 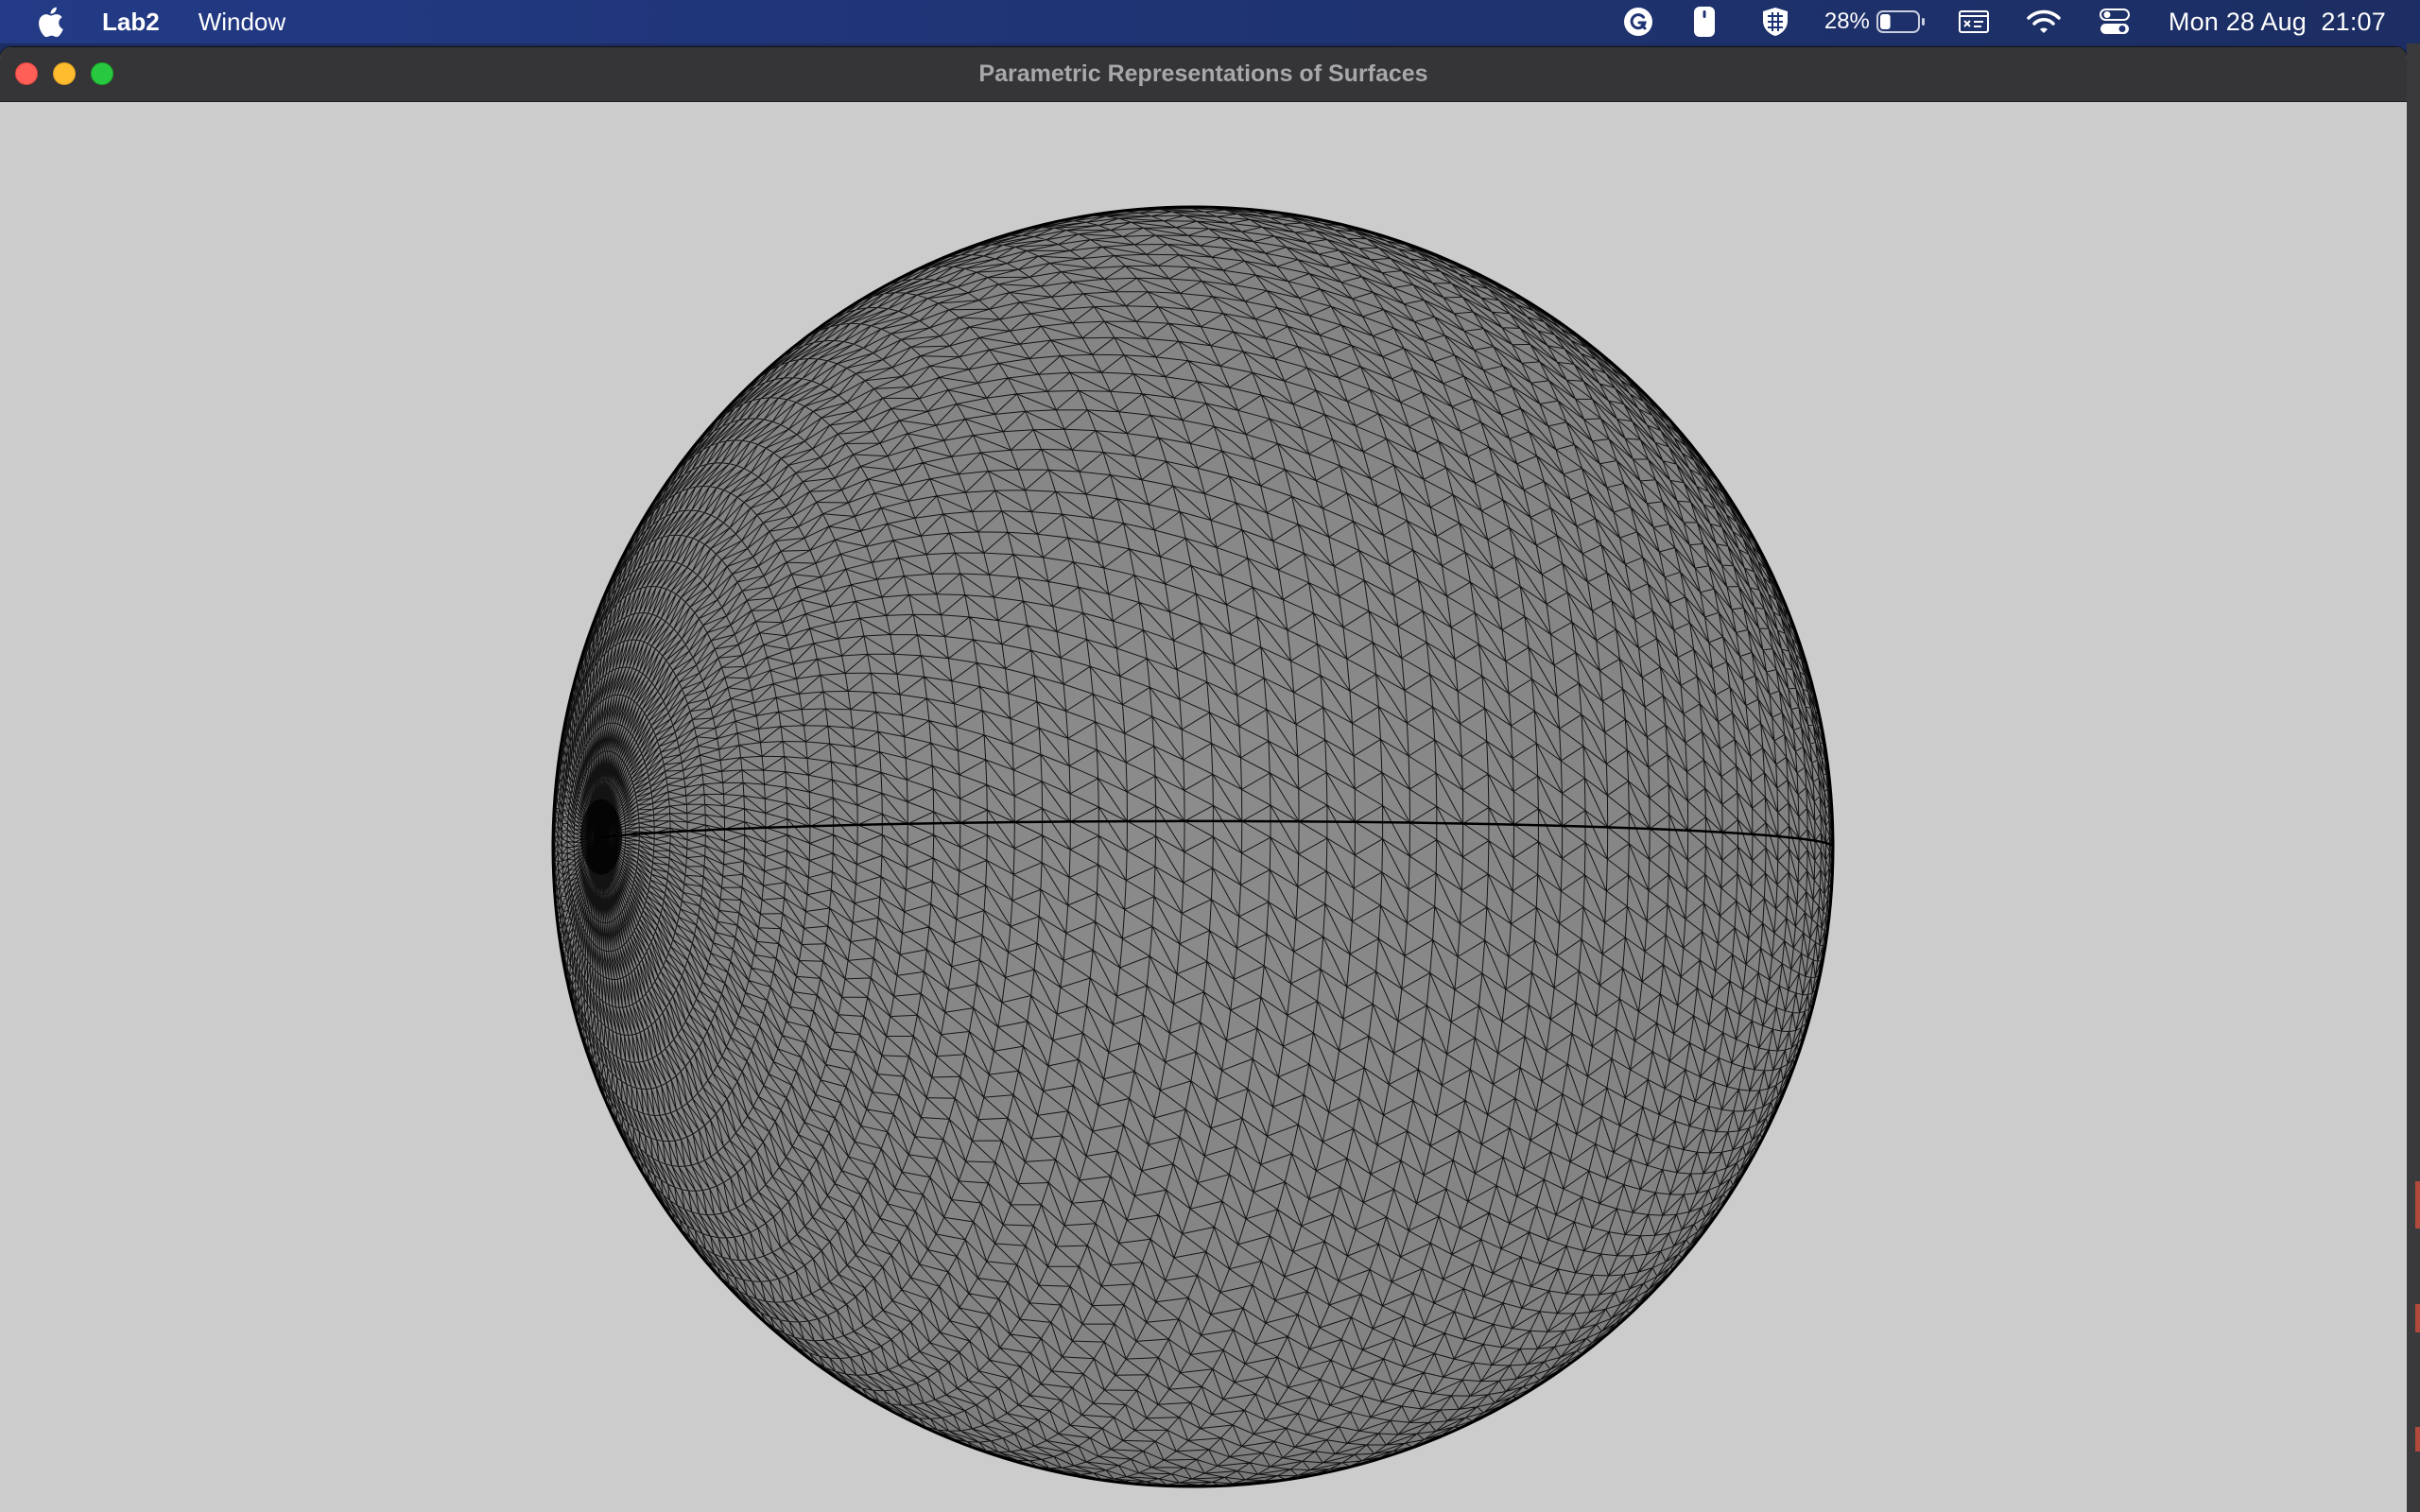 What do you see at coordinates (1901, 21) in the screenshot?
I see `battery-icon` at bounding box center [1901, 21].